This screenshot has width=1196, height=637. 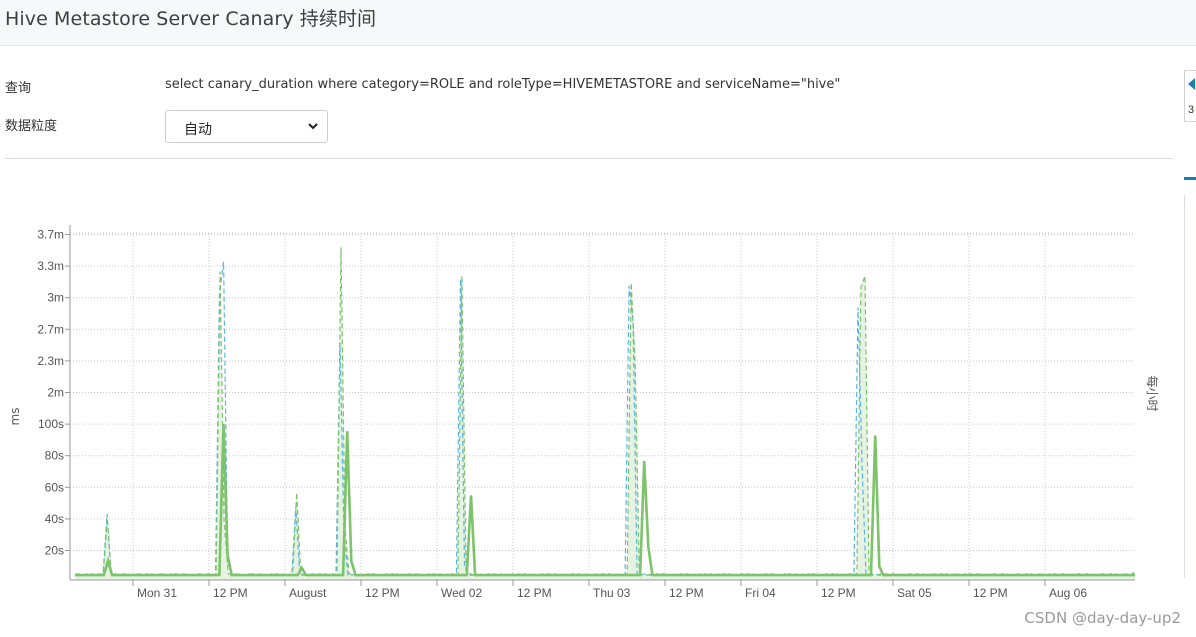 I want to click on y-tick-label: 2m, so click(x=55, y=393).